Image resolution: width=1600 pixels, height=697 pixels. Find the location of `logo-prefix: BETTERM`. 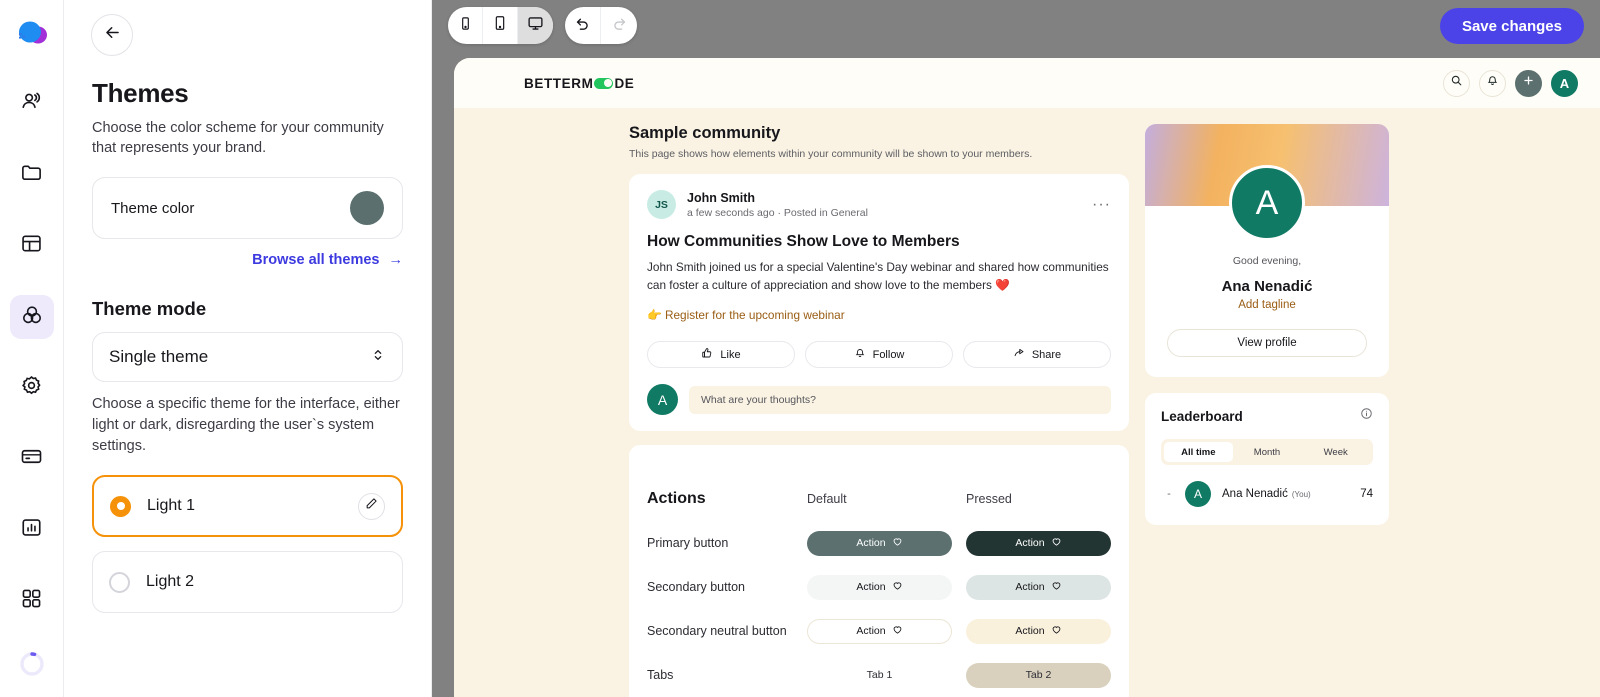

logo-prefix: BETTERM is located at coordinates (559, 83).